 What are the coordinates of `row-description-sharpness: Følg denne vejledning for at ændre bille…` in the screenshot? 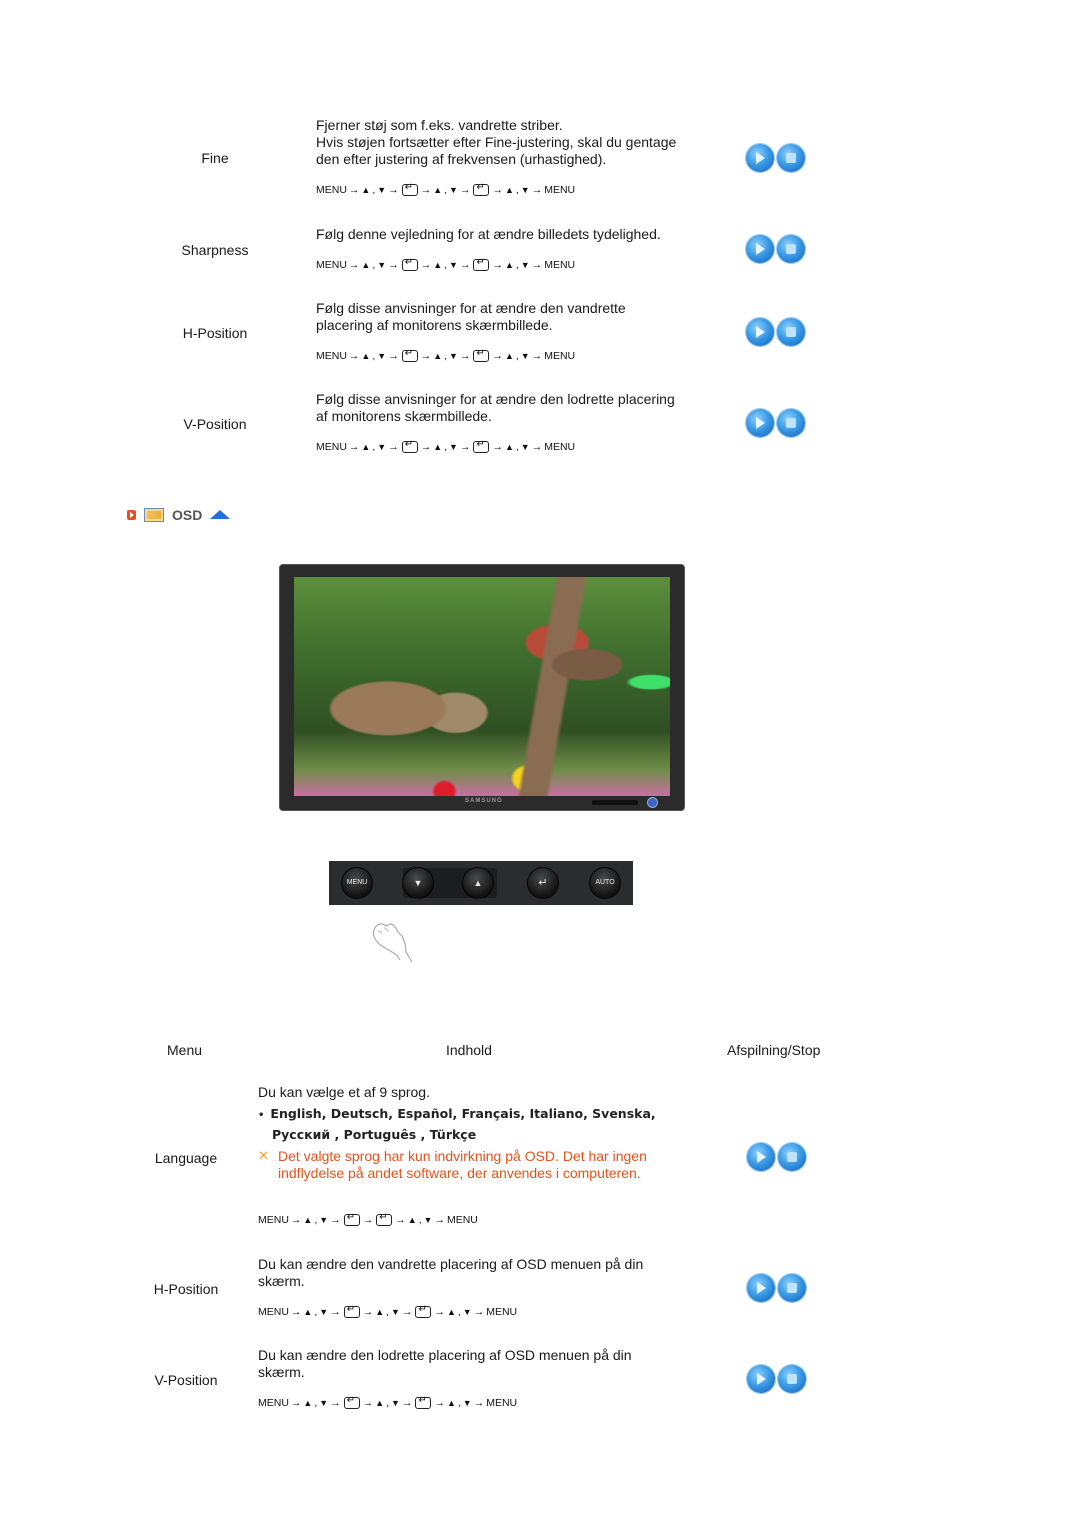 It's located at (488, 234).